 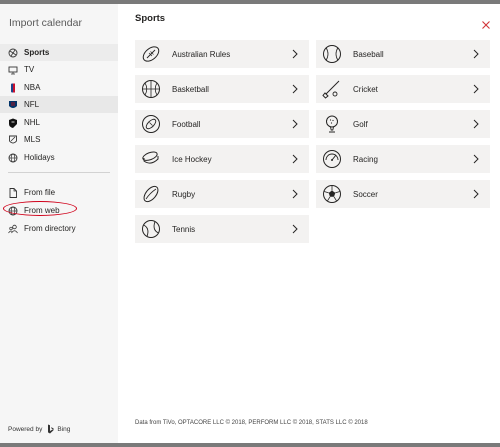 What do you see at coordinates (151, 229) in the screenshot?
I see `tennis-ball-icon` at bounding box center [151, 229].